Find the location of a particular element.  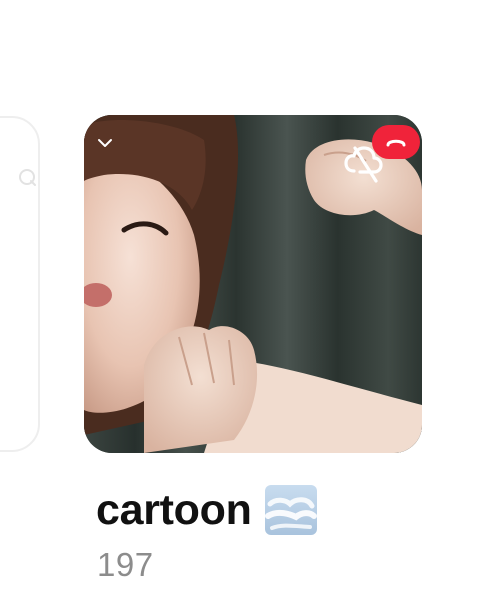

fog-emoji-icon is located at coordinates (290, 510).